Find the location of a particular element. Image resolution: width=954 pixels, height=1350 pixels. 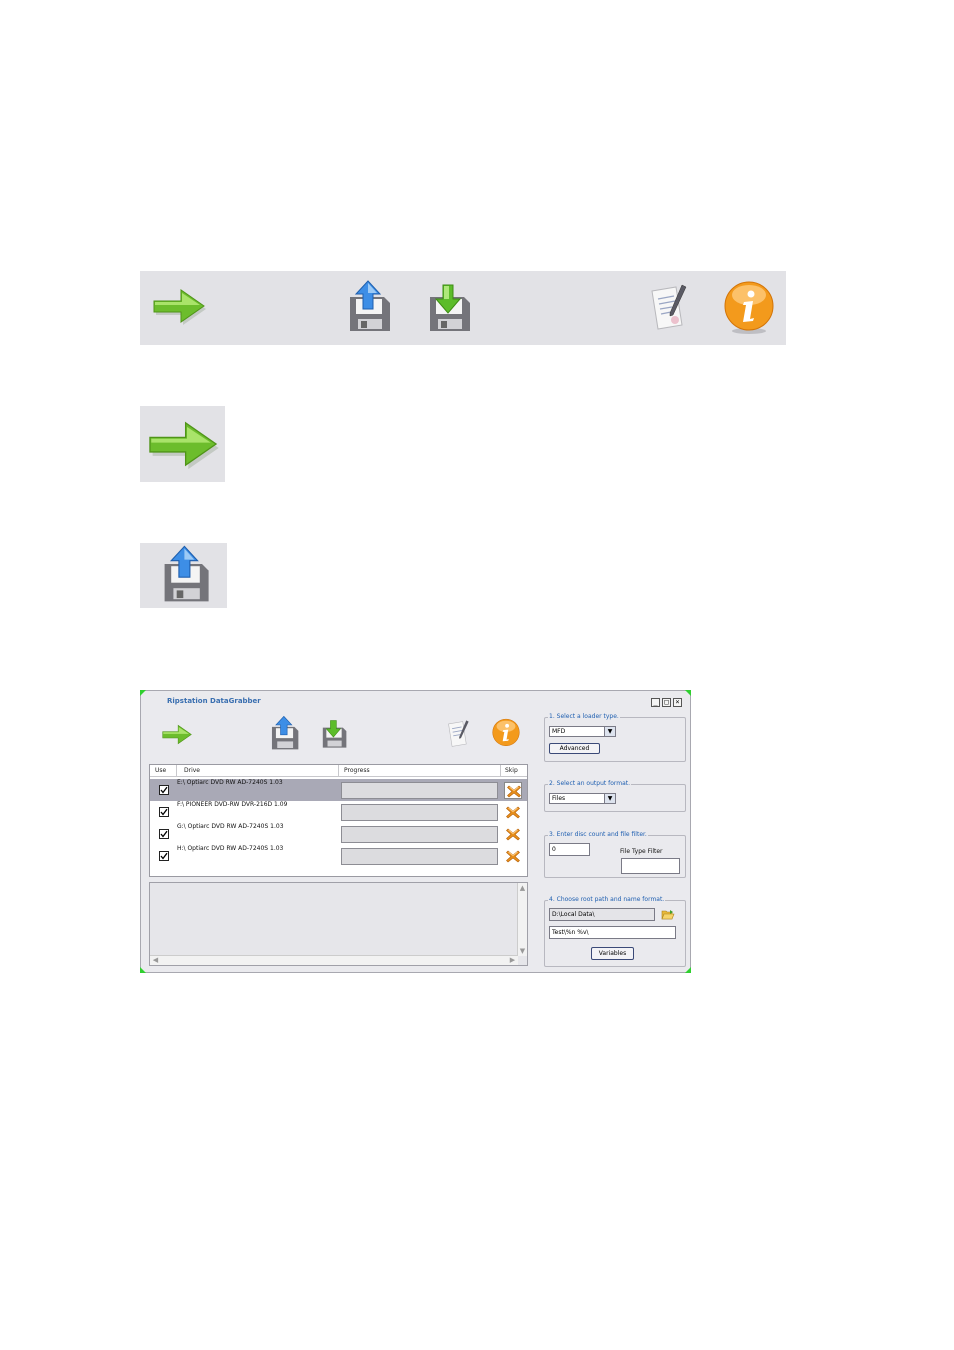

column-header-skip: Skip is located at coordinates (511, 770).